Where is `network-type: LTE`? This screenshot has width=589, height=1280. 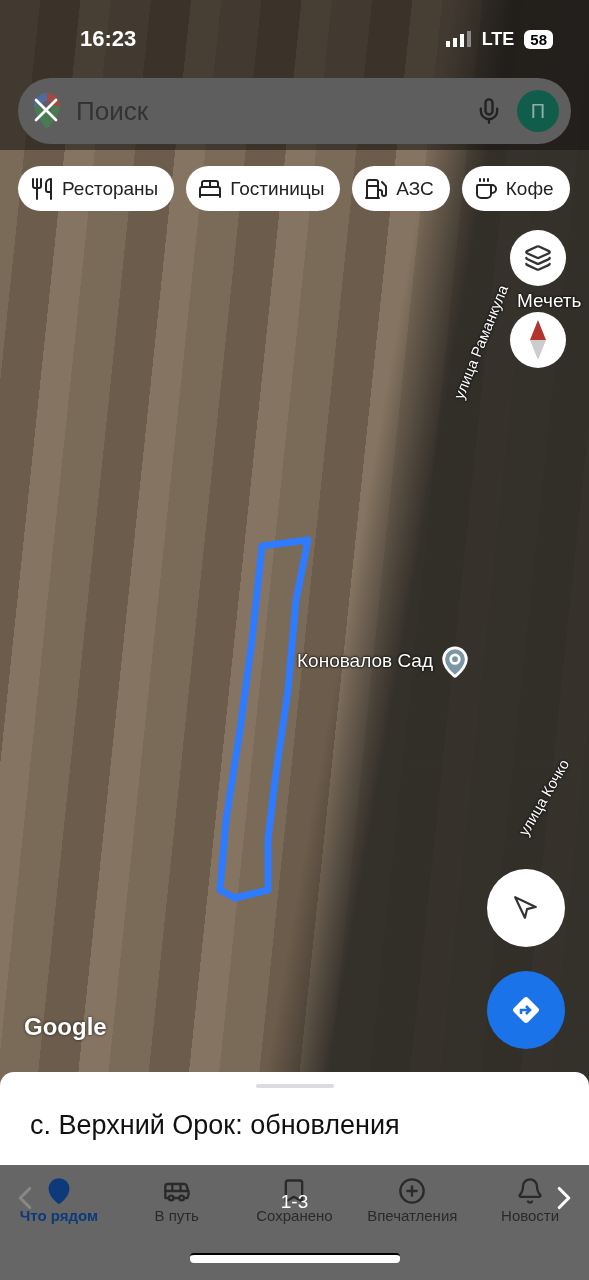
network-type: LTE is located at coordinates (498, 39).